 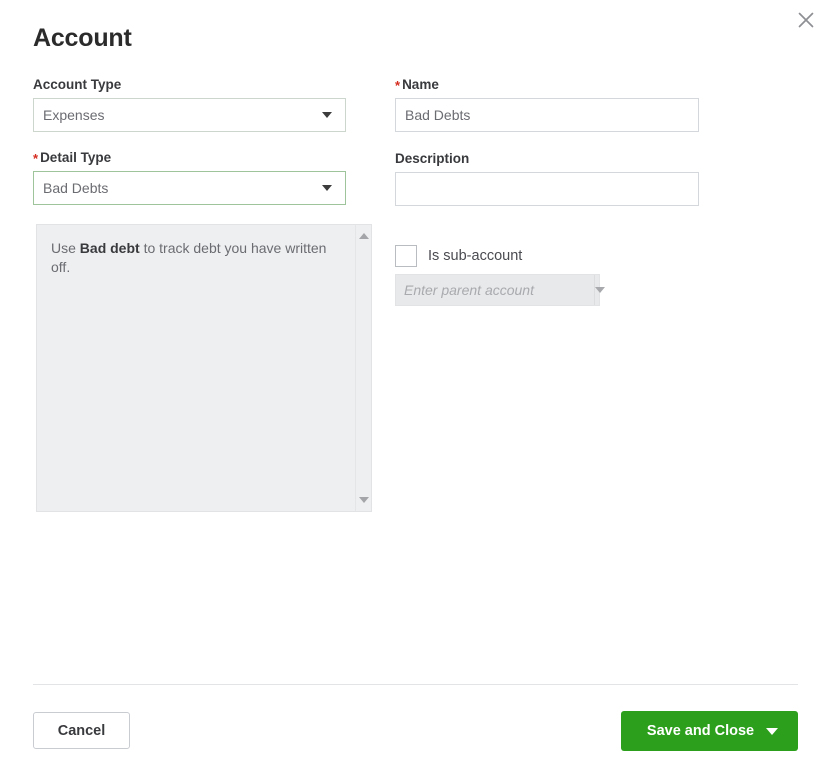 I want to click on page-title: Account, so click(x=82, y=38).